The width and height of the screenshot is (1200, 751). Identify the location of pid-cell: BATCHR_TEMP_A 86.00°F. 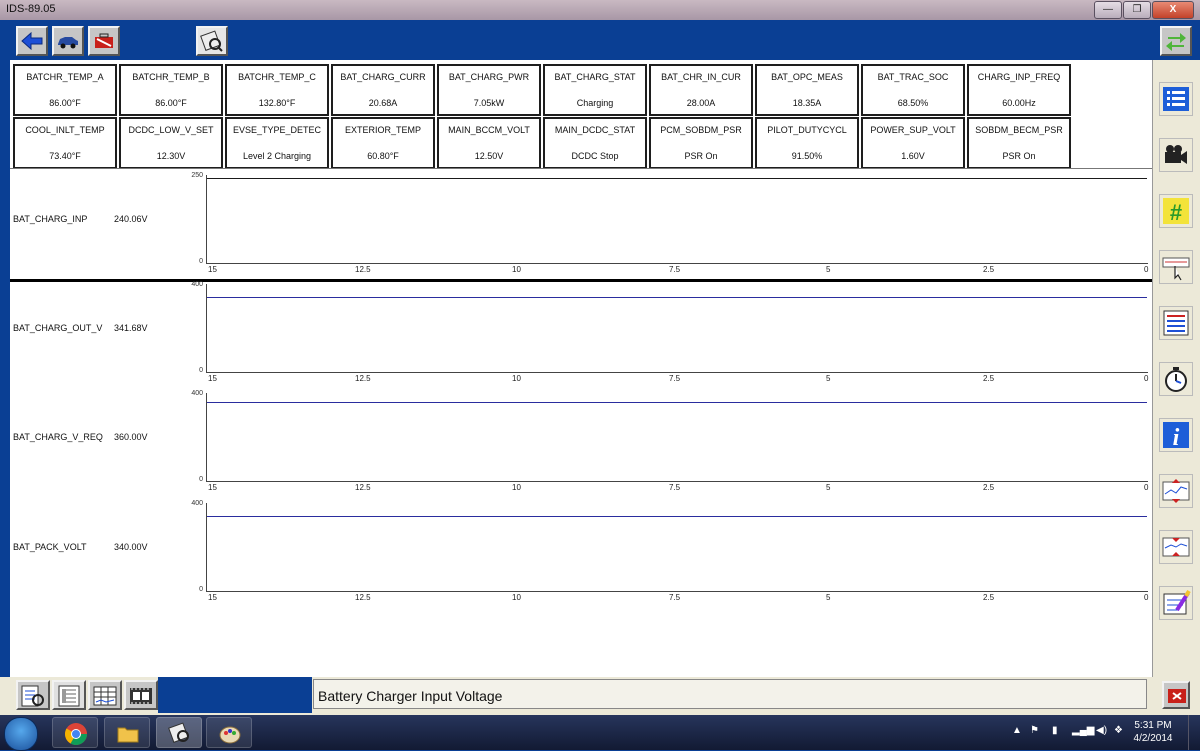
(65, 90).